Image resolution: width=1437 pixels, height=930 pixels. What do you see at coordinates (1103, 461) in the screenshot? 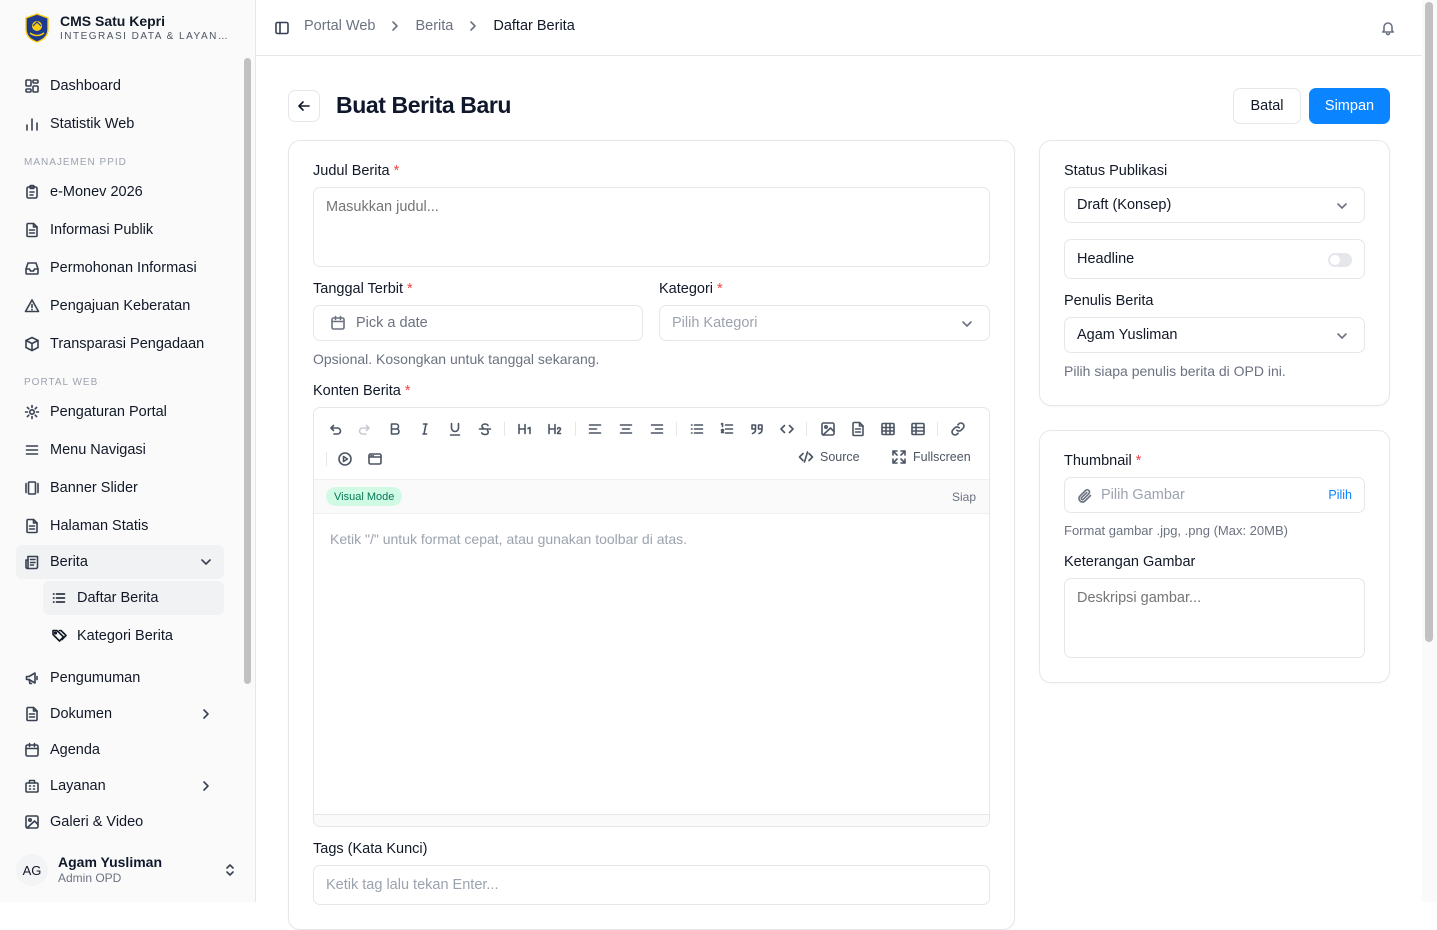
I see `thumbnail-label: Thumbnail *` at bounding box center [1103, 461].